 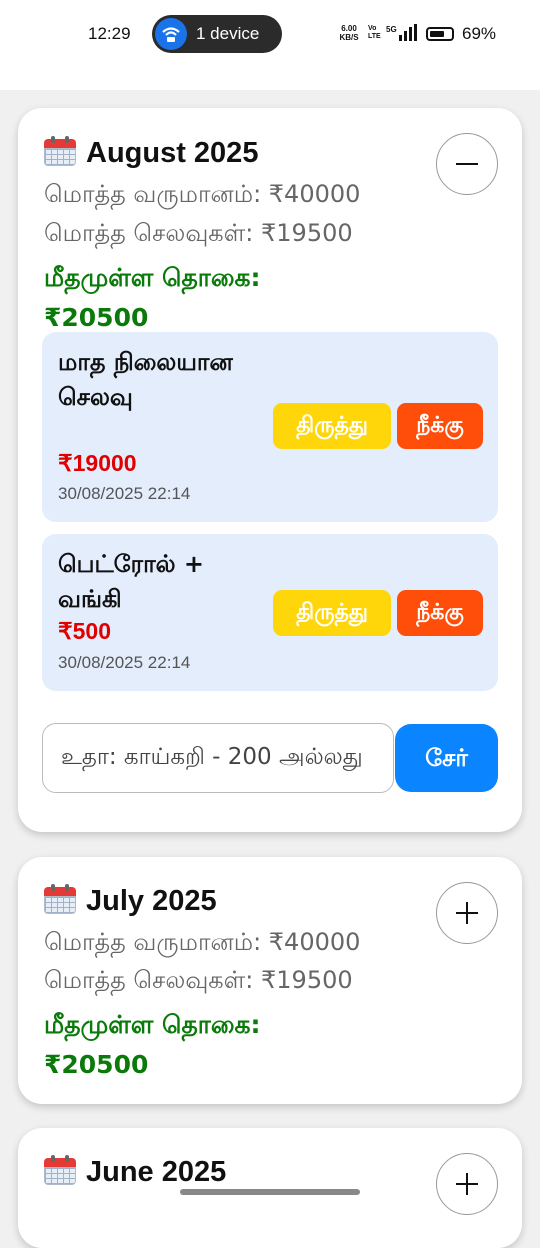 What do you see at coordinates (270, 1192) in the screenshot?
I see `home-indicator` at bounding box center [270, 1192].